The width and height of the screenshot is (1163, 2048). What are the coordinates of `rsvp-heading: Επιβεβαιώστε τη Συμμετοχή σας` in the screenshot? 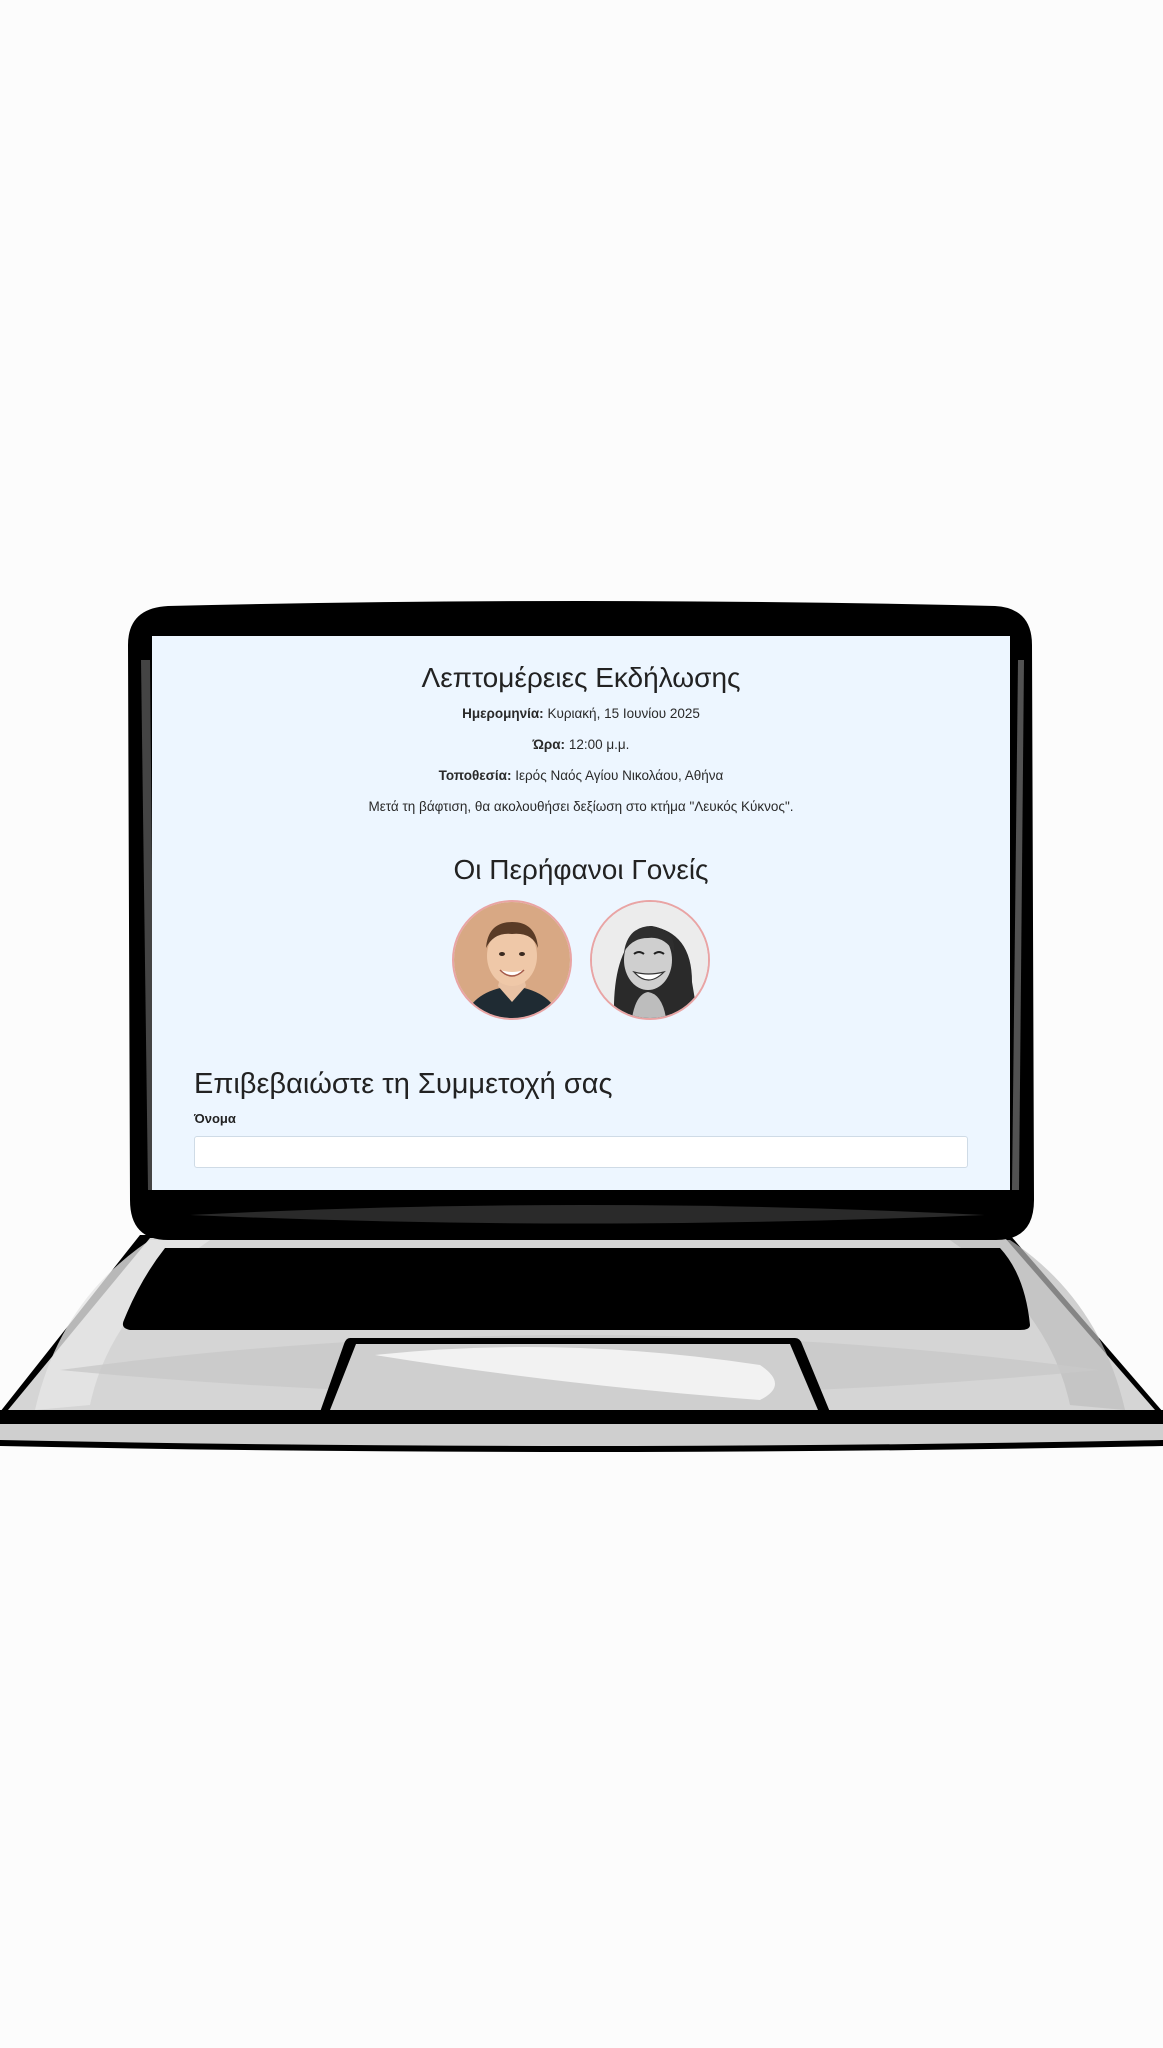 It's located at (403, 1084).